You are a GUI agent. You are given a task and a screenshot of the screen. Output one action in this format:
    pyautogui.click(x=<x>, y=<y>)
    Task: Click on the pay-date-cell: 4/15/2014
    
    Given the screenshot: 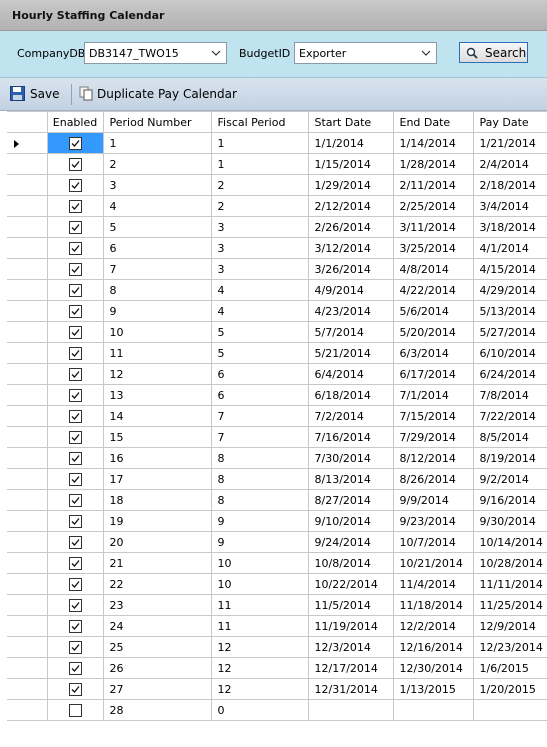 What is the action you would take?
    pyautogui.click(x=509, y=269)
    